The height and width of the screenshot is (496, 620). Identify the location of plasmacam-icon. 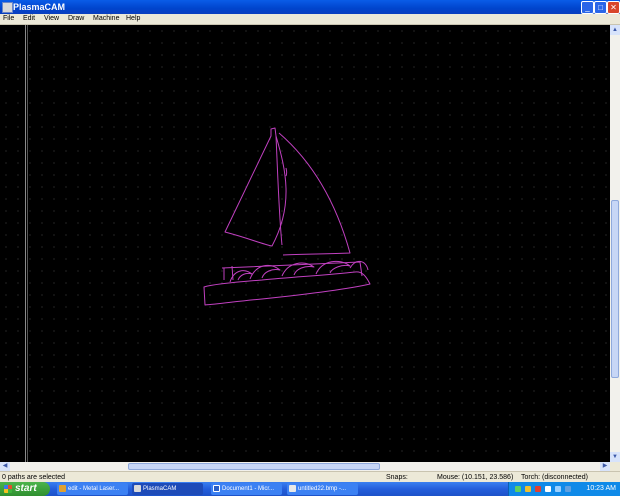
(137, 488).